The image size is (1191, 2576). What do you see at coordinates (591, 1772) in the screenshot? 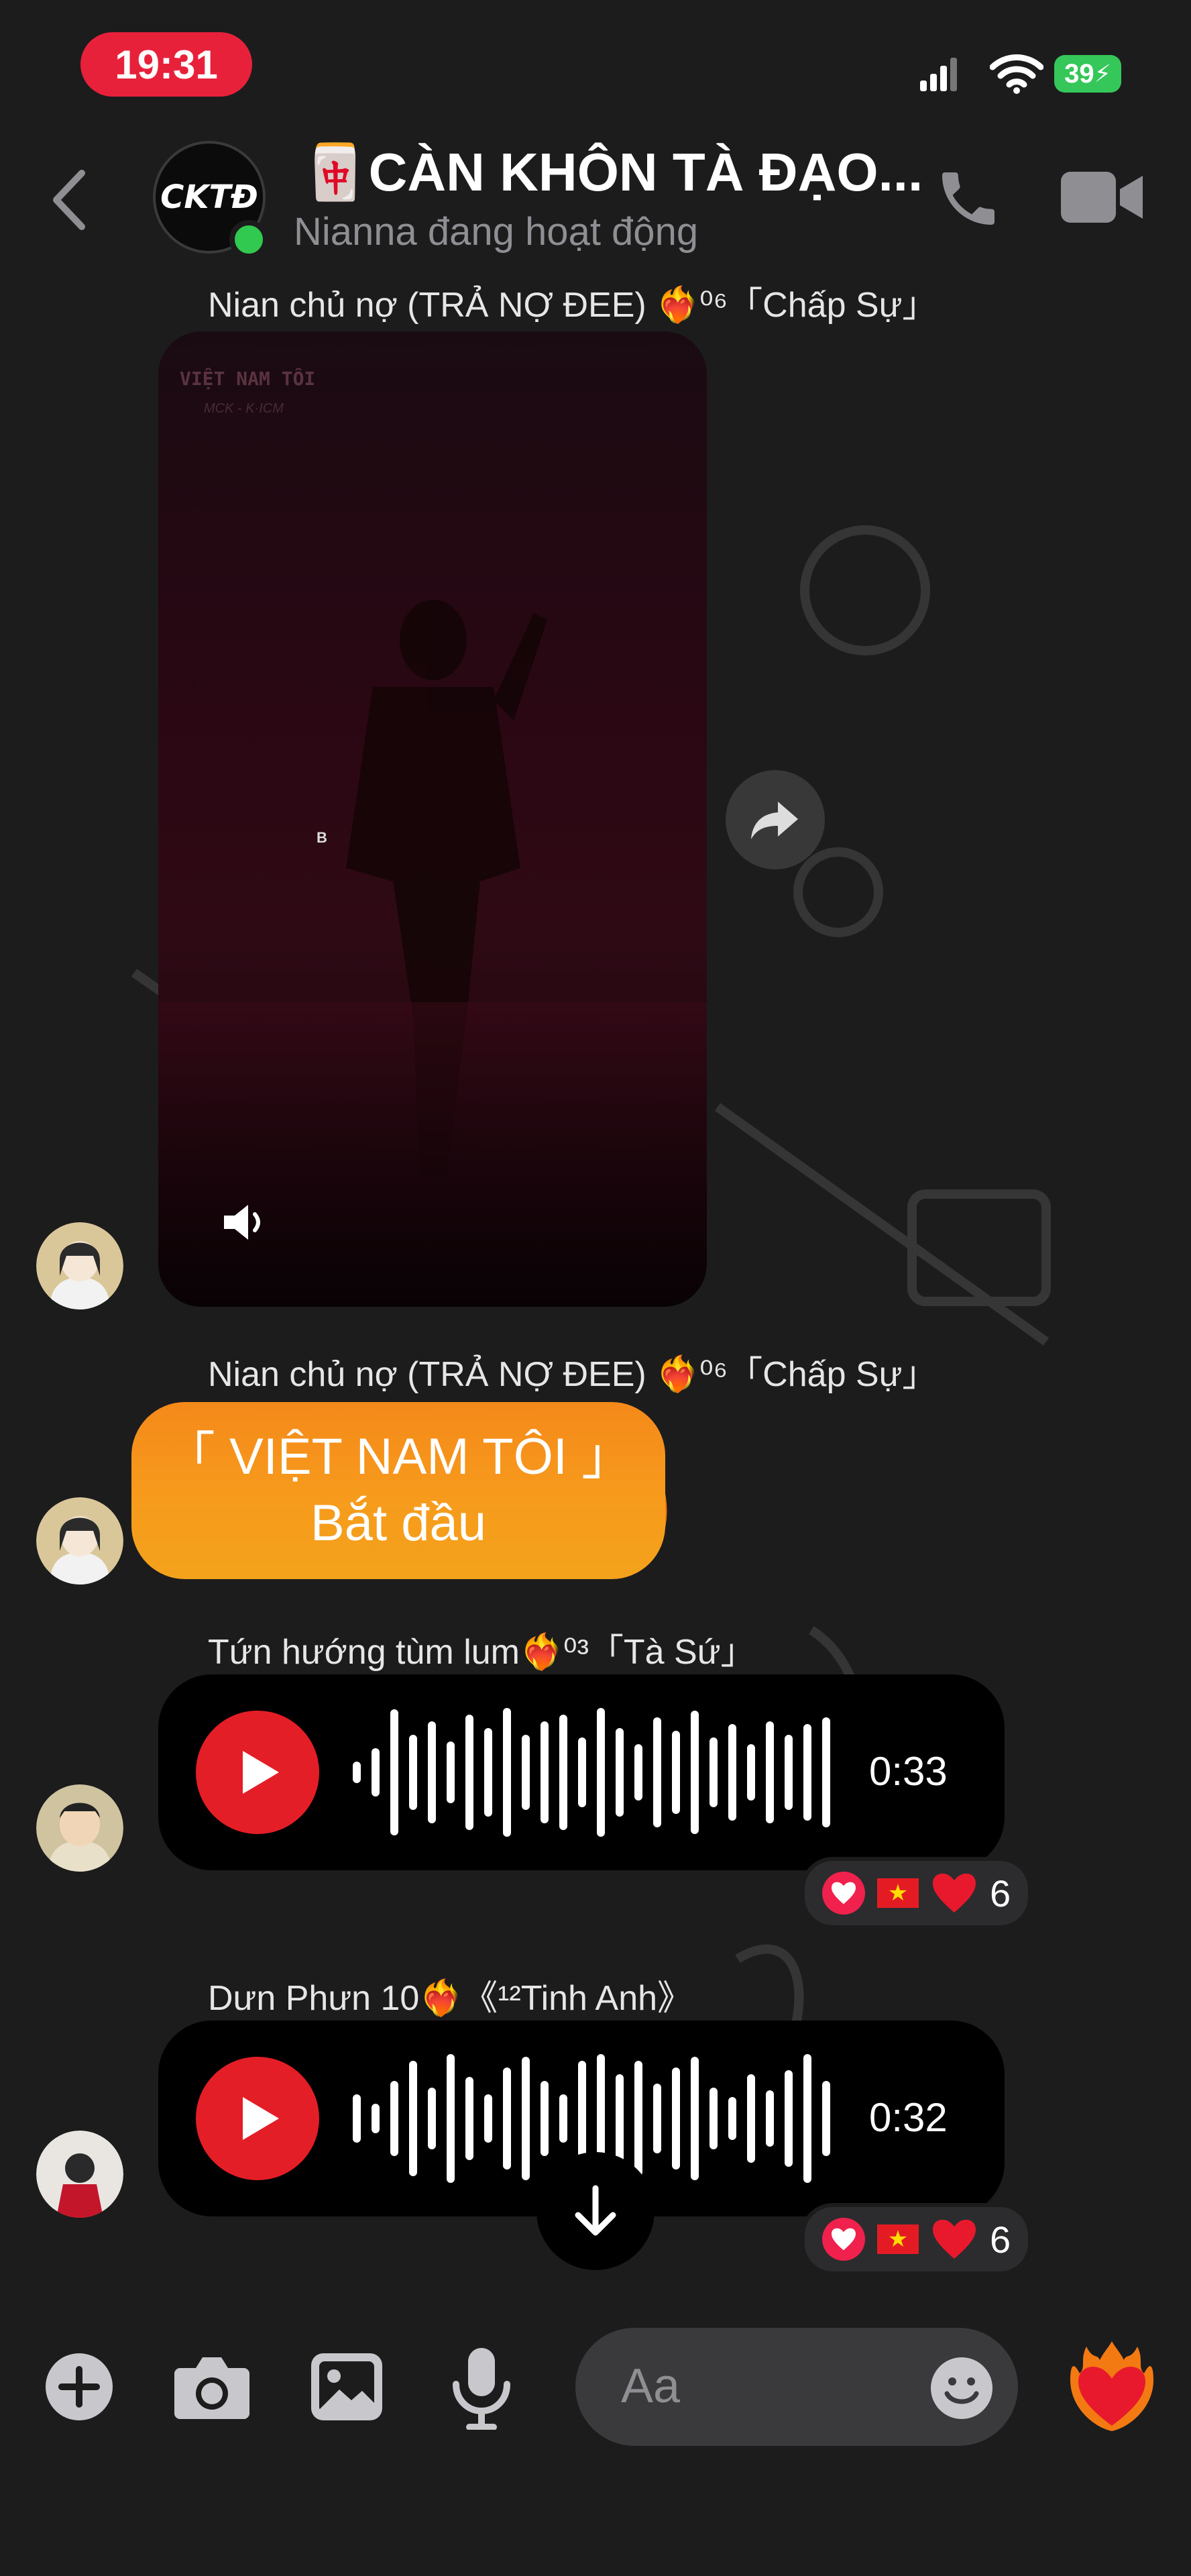
I see `waveform` at bounding box center [591, 1772].